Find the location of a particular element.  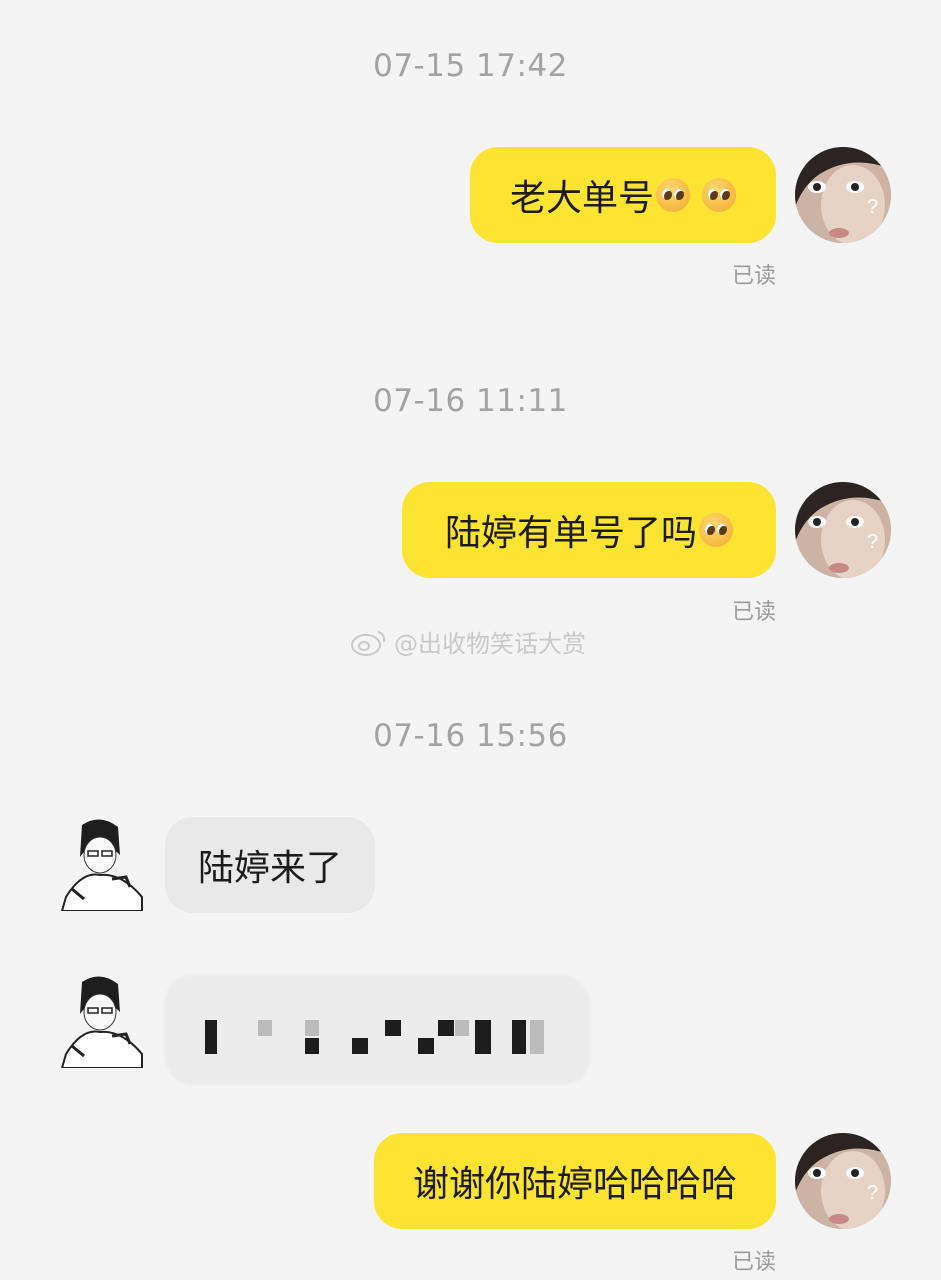

redacted-message-bubble is located at coordinates (377, 1030).